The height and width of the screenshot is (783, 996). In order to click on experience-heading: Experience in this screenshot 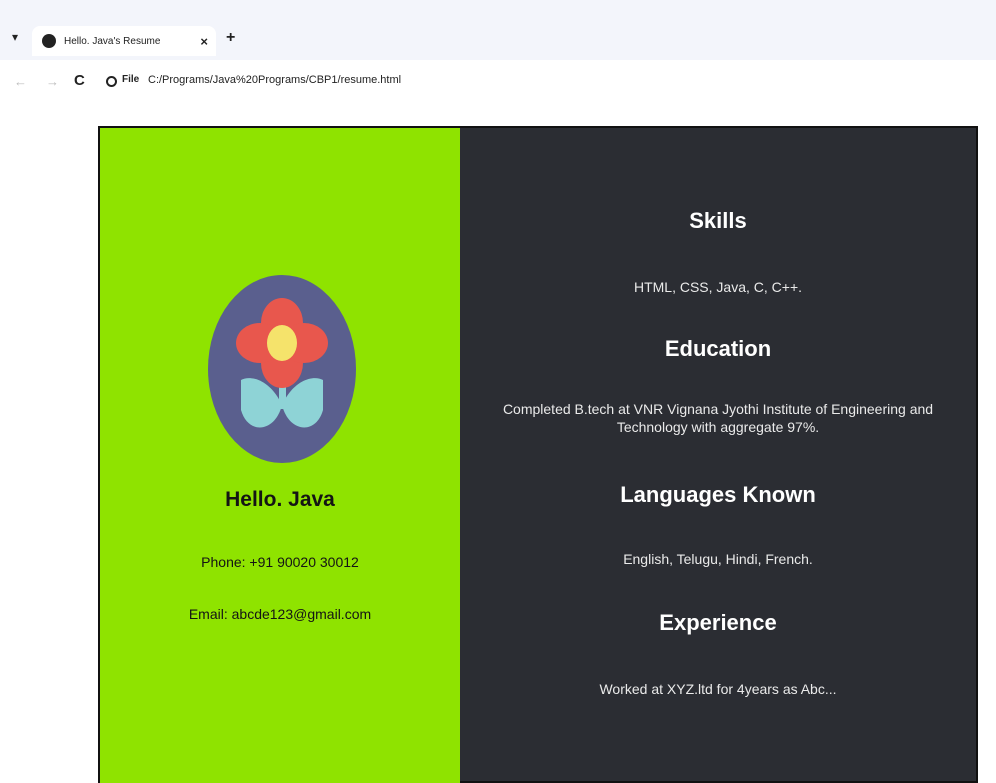, I will do `click(718, 622)`.